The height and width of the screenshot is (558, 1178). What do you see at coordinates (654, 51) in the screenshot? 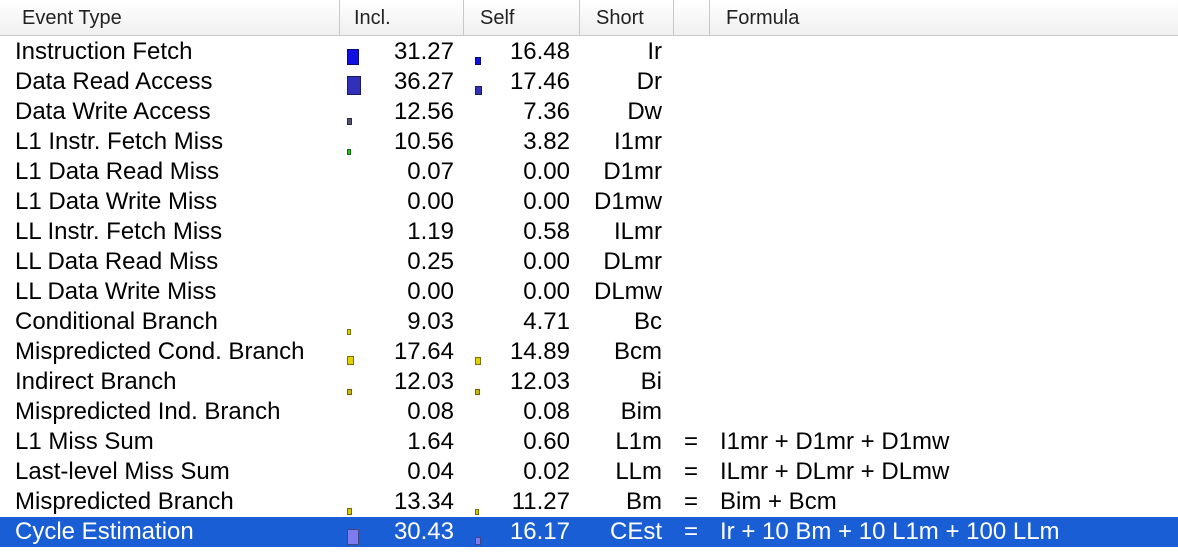
I see `short-name: Ir` at bounding box center [654, 51].